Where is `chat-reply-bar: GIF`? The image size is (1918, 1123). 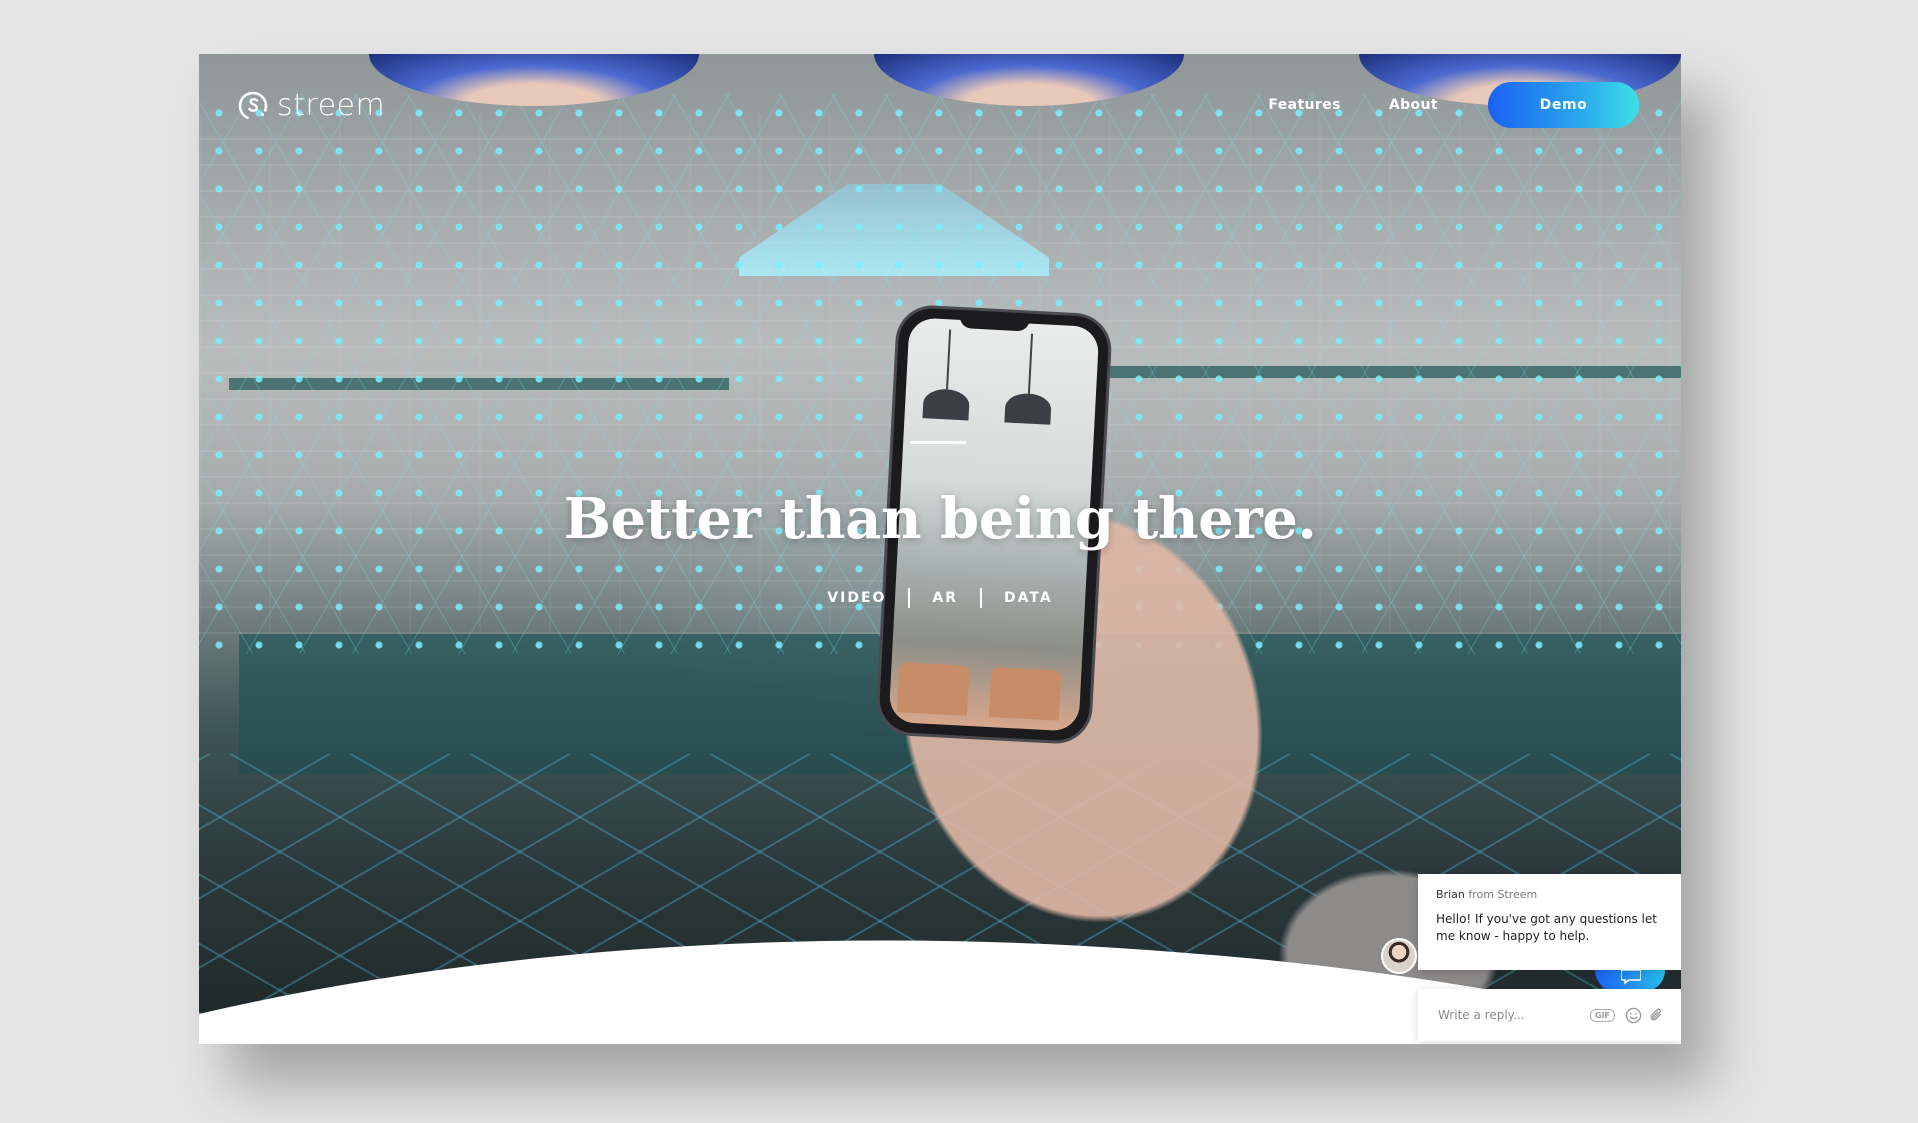 chat-reply-bar: GIF is located at coordinates (1549, 1015).